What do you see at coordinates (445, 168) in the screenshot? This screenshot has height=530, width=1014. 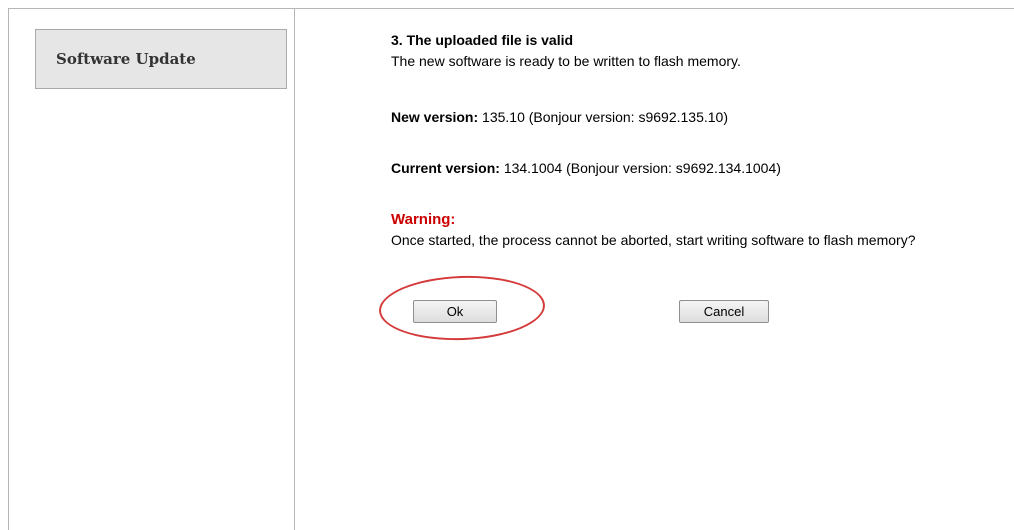 I see `current-version-label: Current version:` at bounding box center [445, 168].